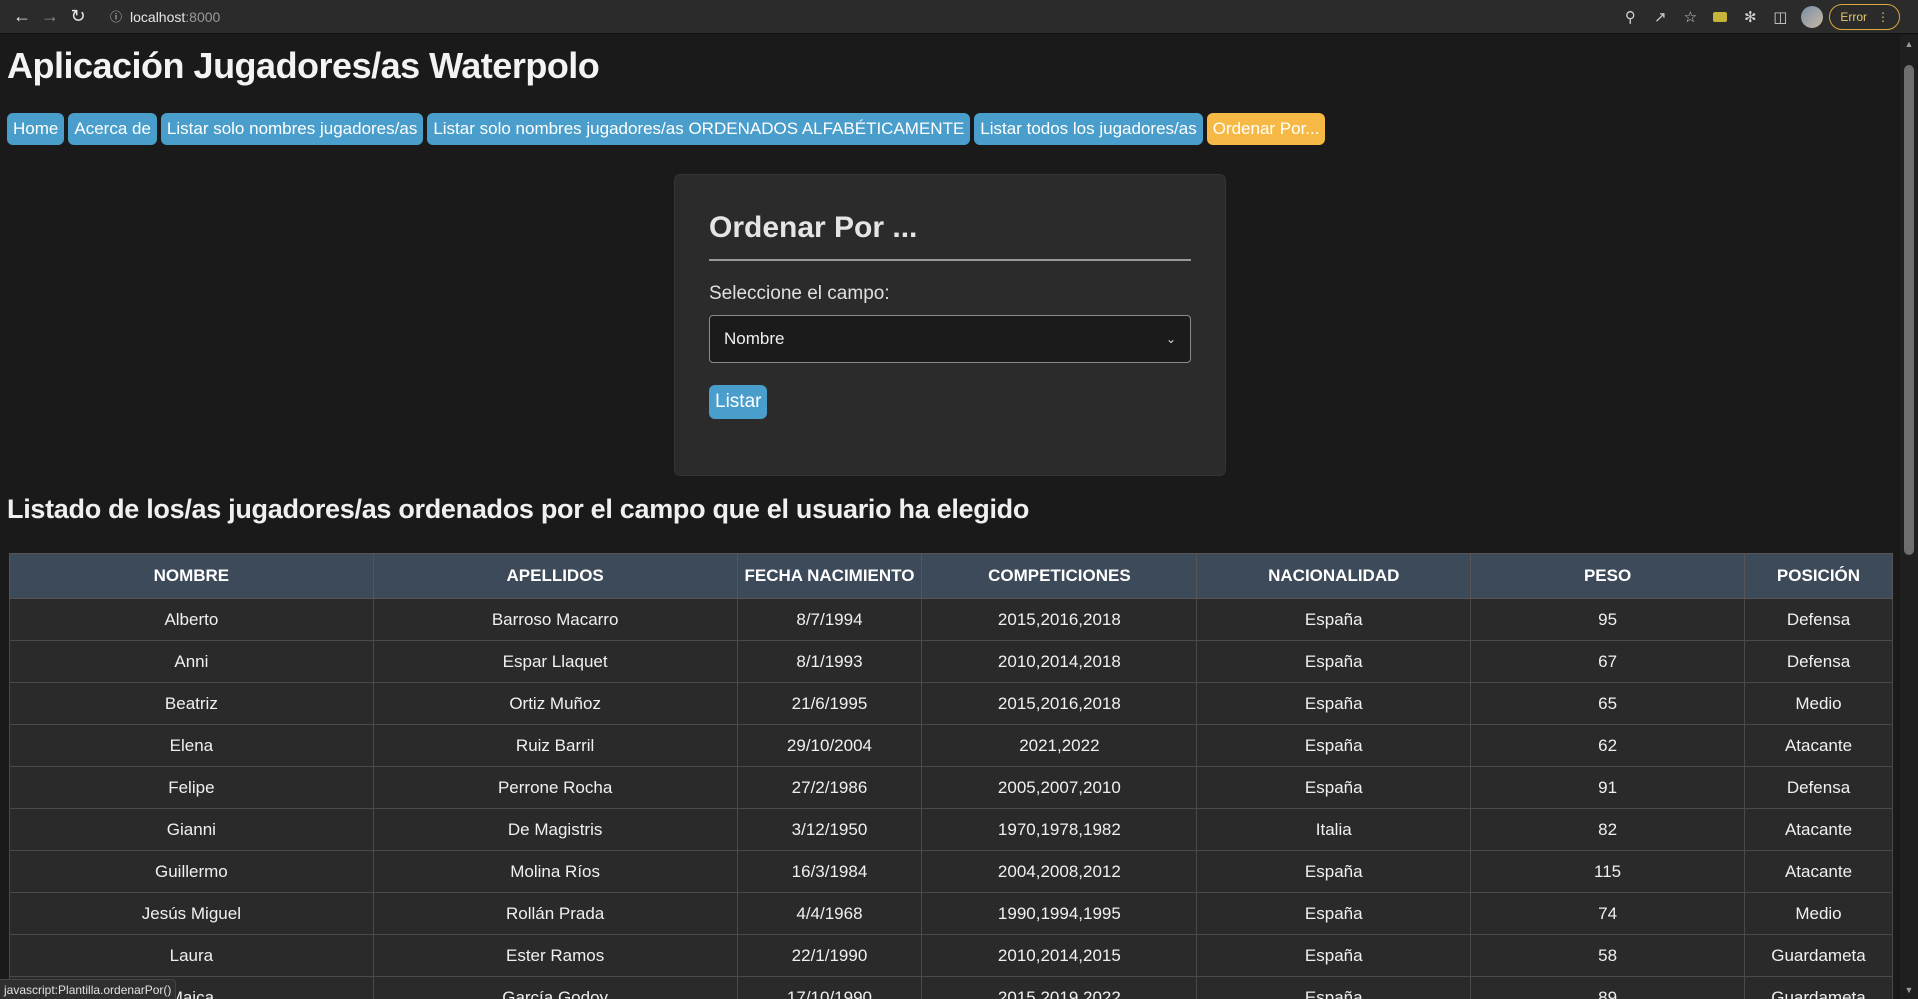 This screenshot has height=999, width=1918. I want to click on table-cell: Laura, so click(191, 955).